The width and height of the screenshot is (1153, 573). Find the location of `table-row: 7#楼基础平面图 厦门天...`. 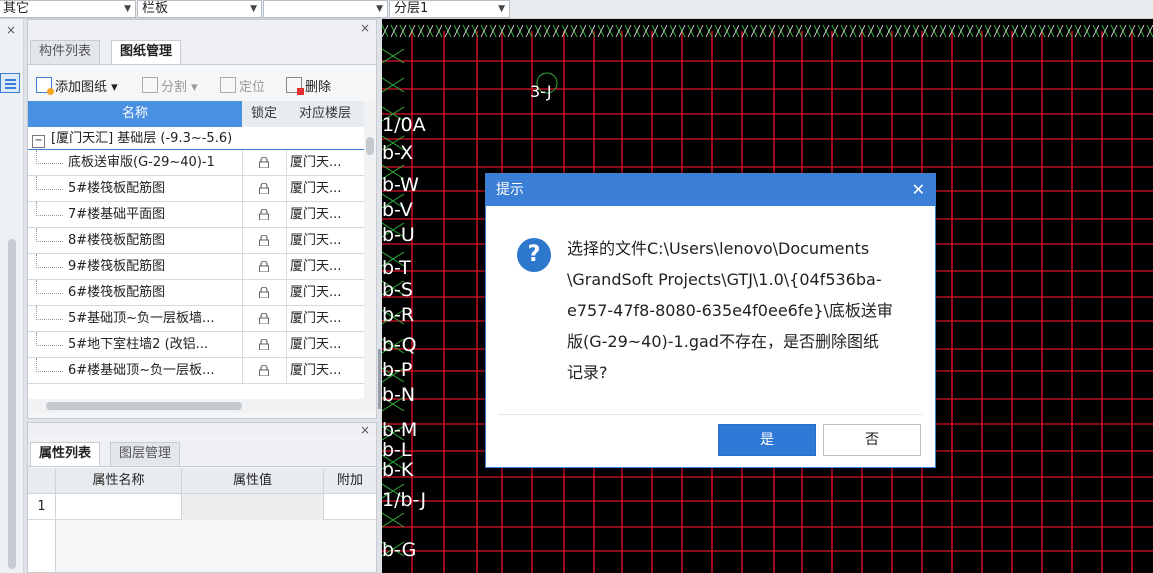

table-row: 7#楼基础平面图 厦门天... is located at coordinates (196, 215).